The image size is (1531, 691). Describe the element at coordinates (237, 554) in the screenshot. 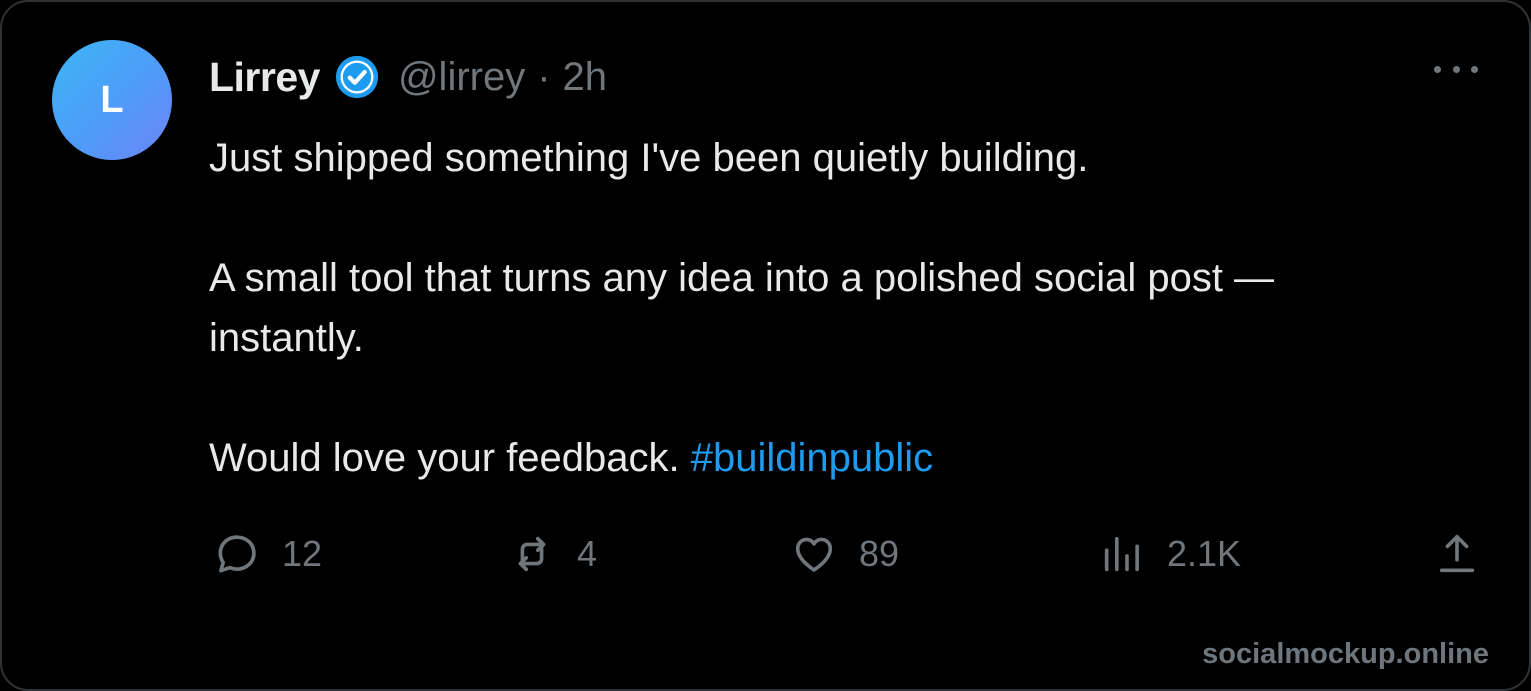

I see `reply-icon` at that location.